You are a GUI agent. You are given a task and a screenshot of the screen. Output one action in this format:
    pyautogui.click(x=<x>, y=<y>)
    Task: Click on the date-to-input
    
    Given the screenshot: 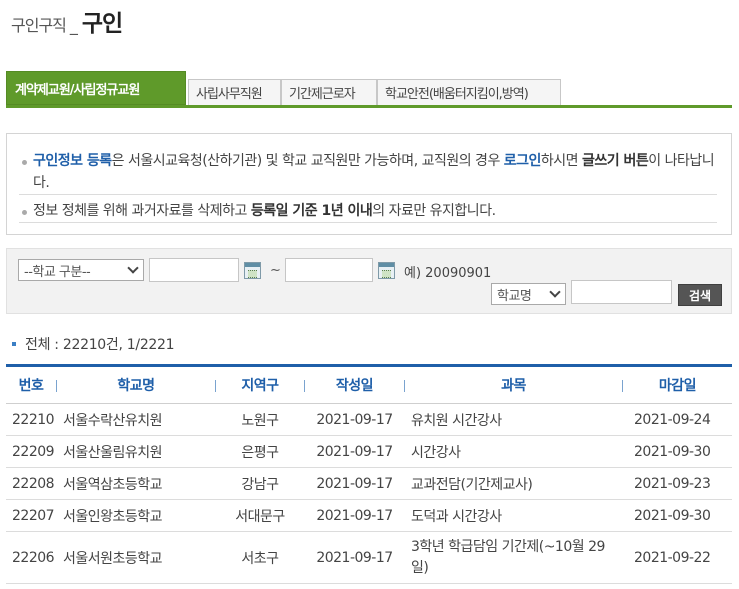 What is the action you would take?
    pyautogui.click(x=329, y=270)
    